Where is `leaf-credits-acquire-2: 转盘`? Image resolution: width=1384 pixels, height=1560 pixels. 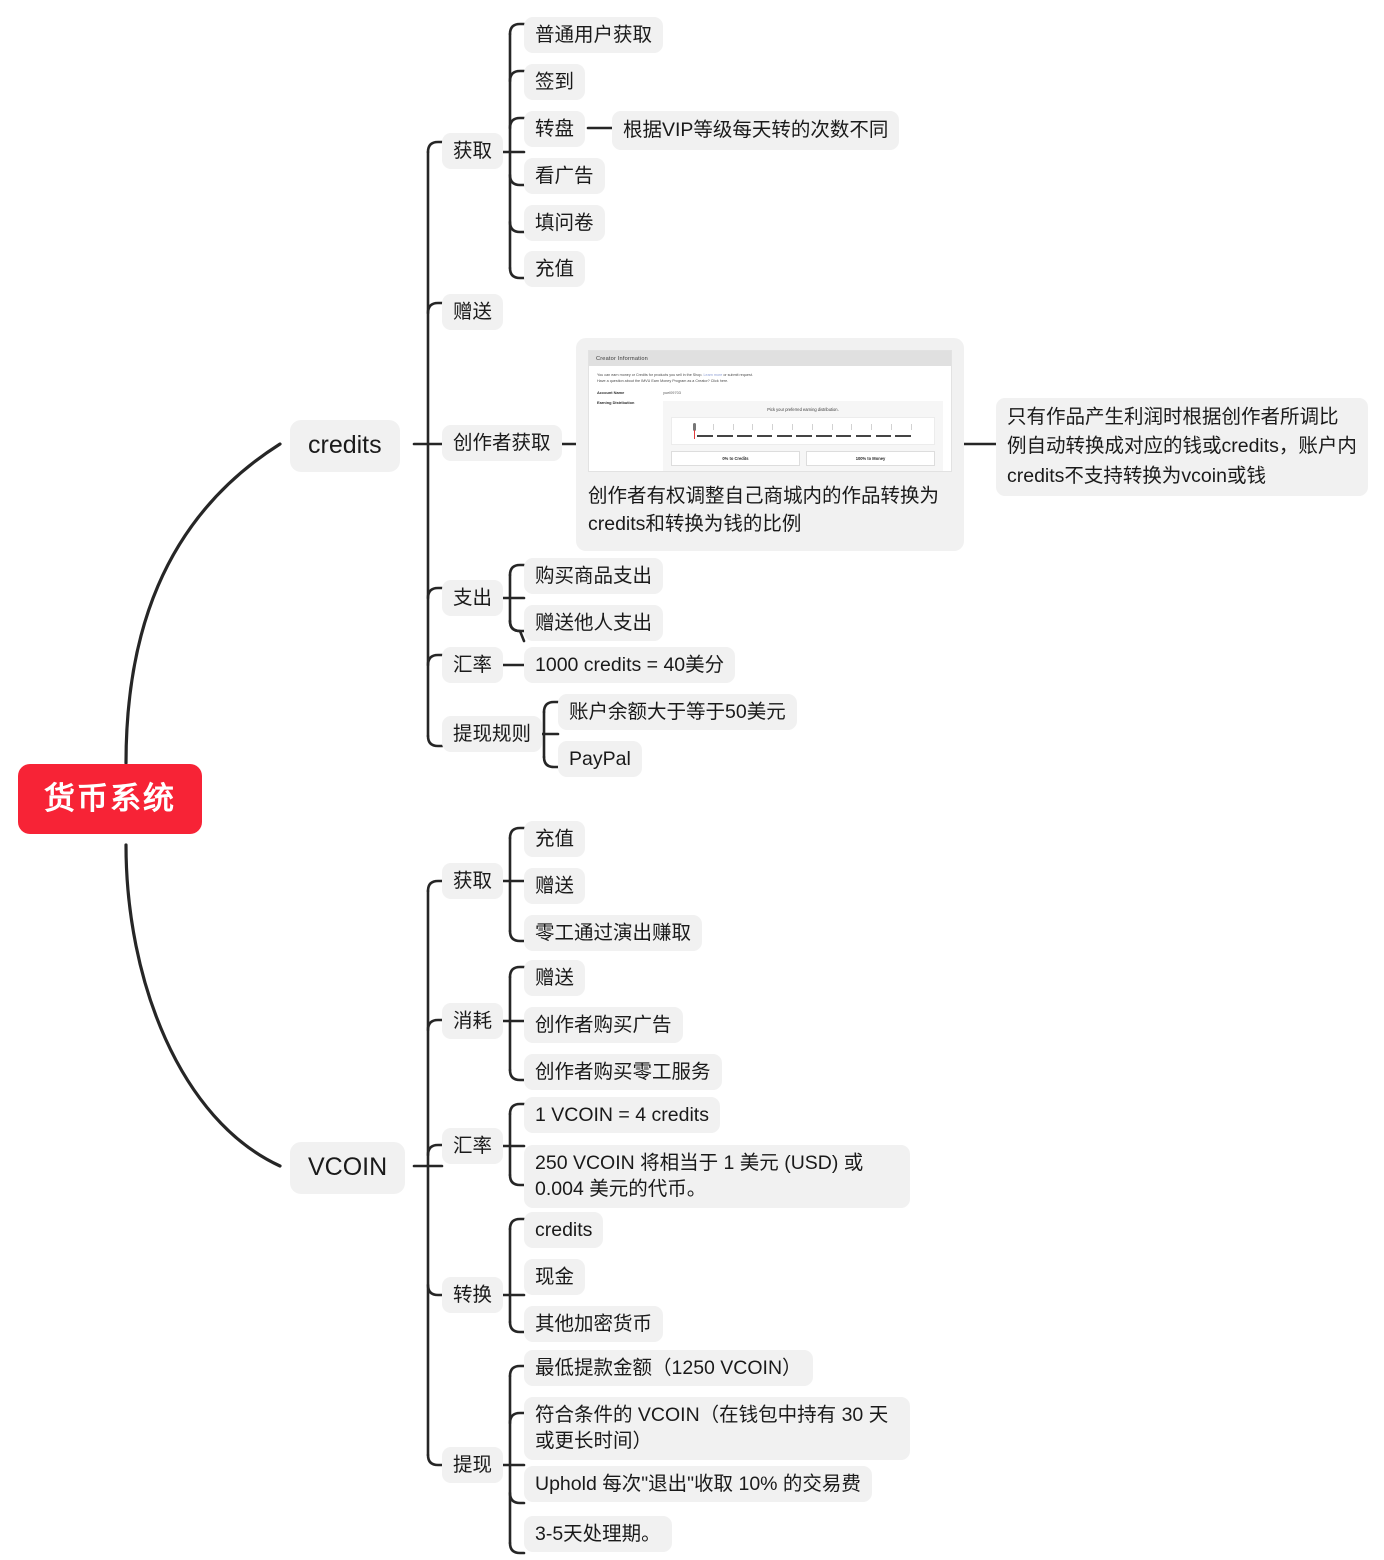
leaf-credits-acquire-2: 转盘 is located at coordinates (555, 129).